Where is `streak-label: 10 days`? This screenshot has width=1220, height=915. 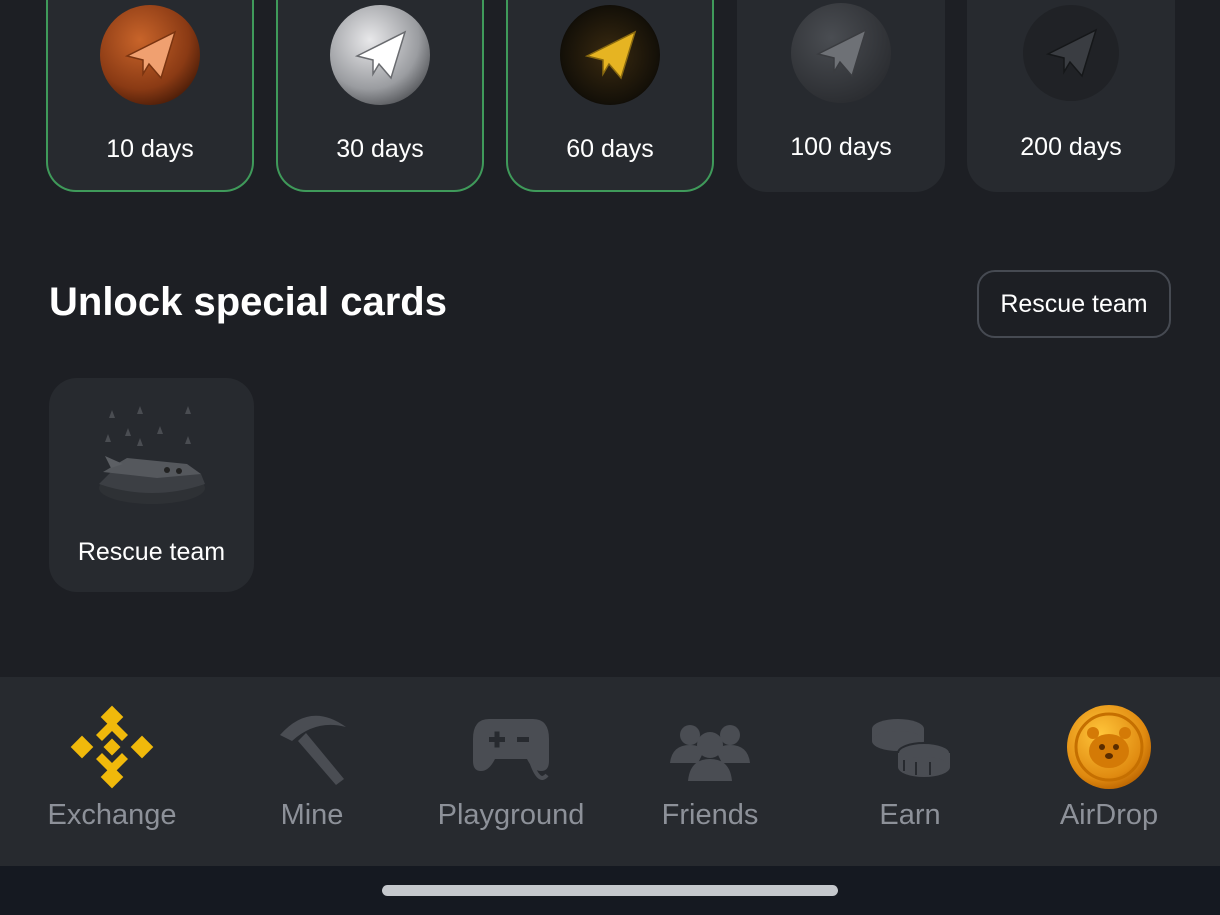 streak-label: 10 days is located at coordinates (150, 149).